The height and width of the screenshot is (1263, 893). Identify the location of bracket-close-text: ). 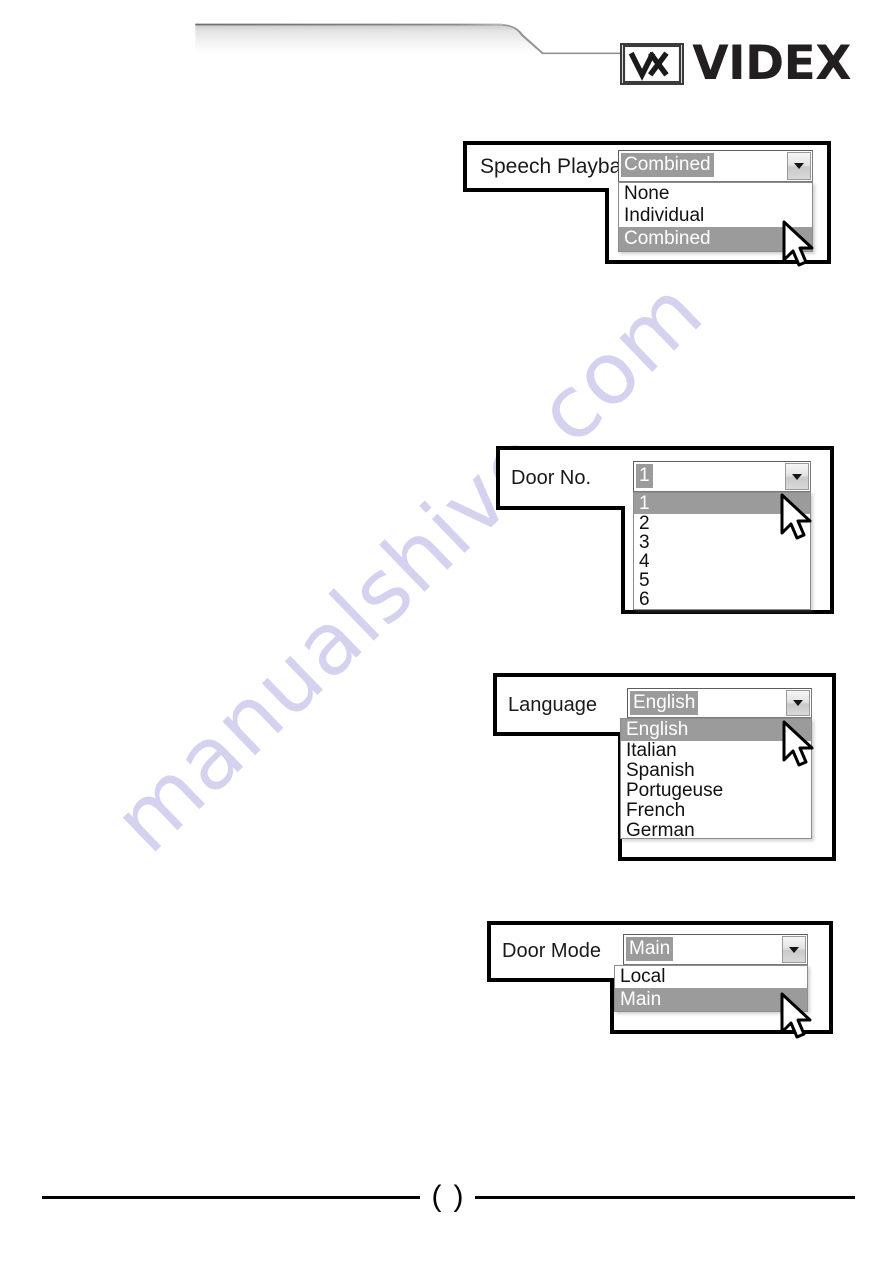
(458, 1196).